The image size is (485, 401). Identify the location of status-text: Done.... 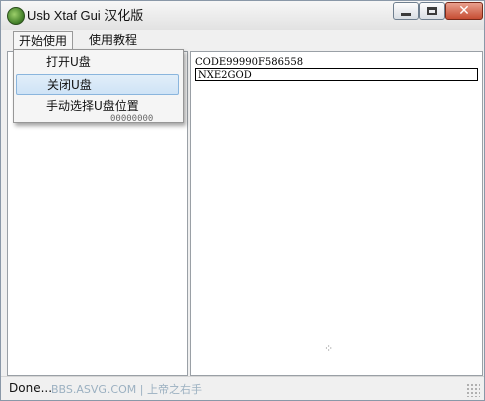
(31, 388).